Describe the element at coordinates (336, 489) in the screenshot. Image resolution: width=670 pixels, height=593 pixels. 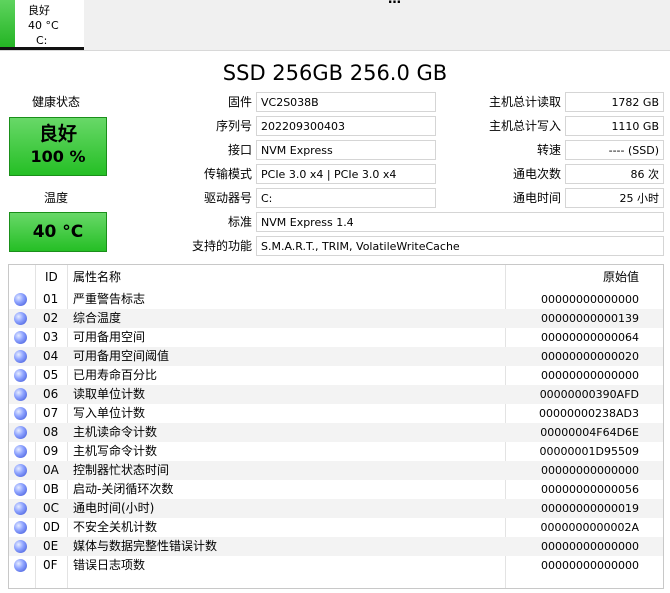
I see `table-row: 0B 启动-关闭循环次数 00000000000056` at that location.